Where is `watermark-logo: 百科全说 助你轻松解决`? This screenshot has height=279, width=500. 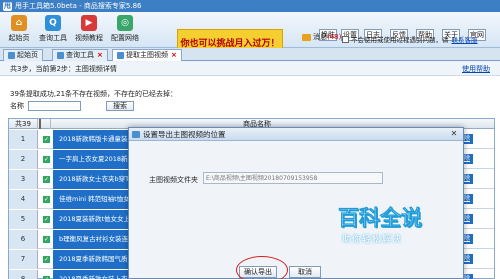 watermark-logo: 百科全说 助你轻松解决 is located at coordinates (397, 225).